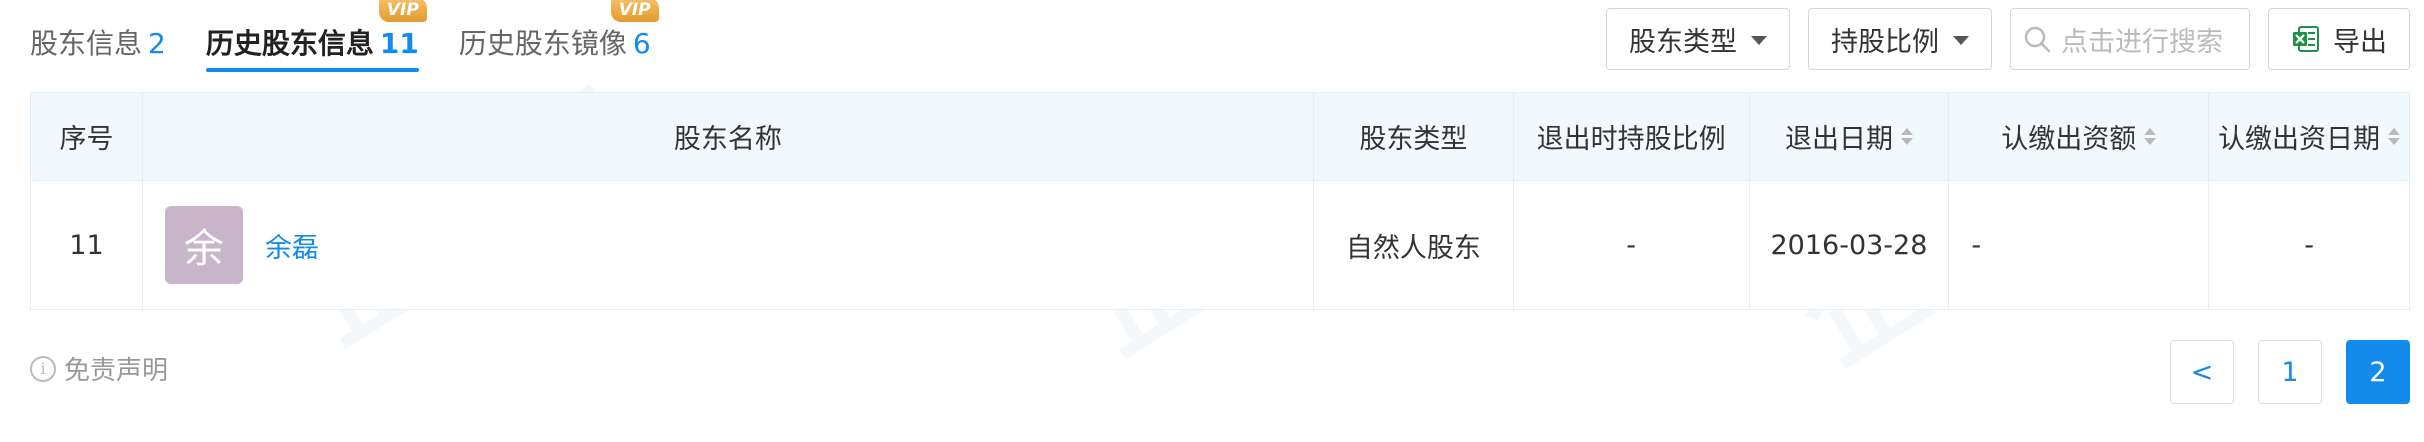 Image resolution: width=2424 pixels, height=442 pixels. I want to click on column-header-subscribed-amount: 认缴出资额, so click(2079, 136).